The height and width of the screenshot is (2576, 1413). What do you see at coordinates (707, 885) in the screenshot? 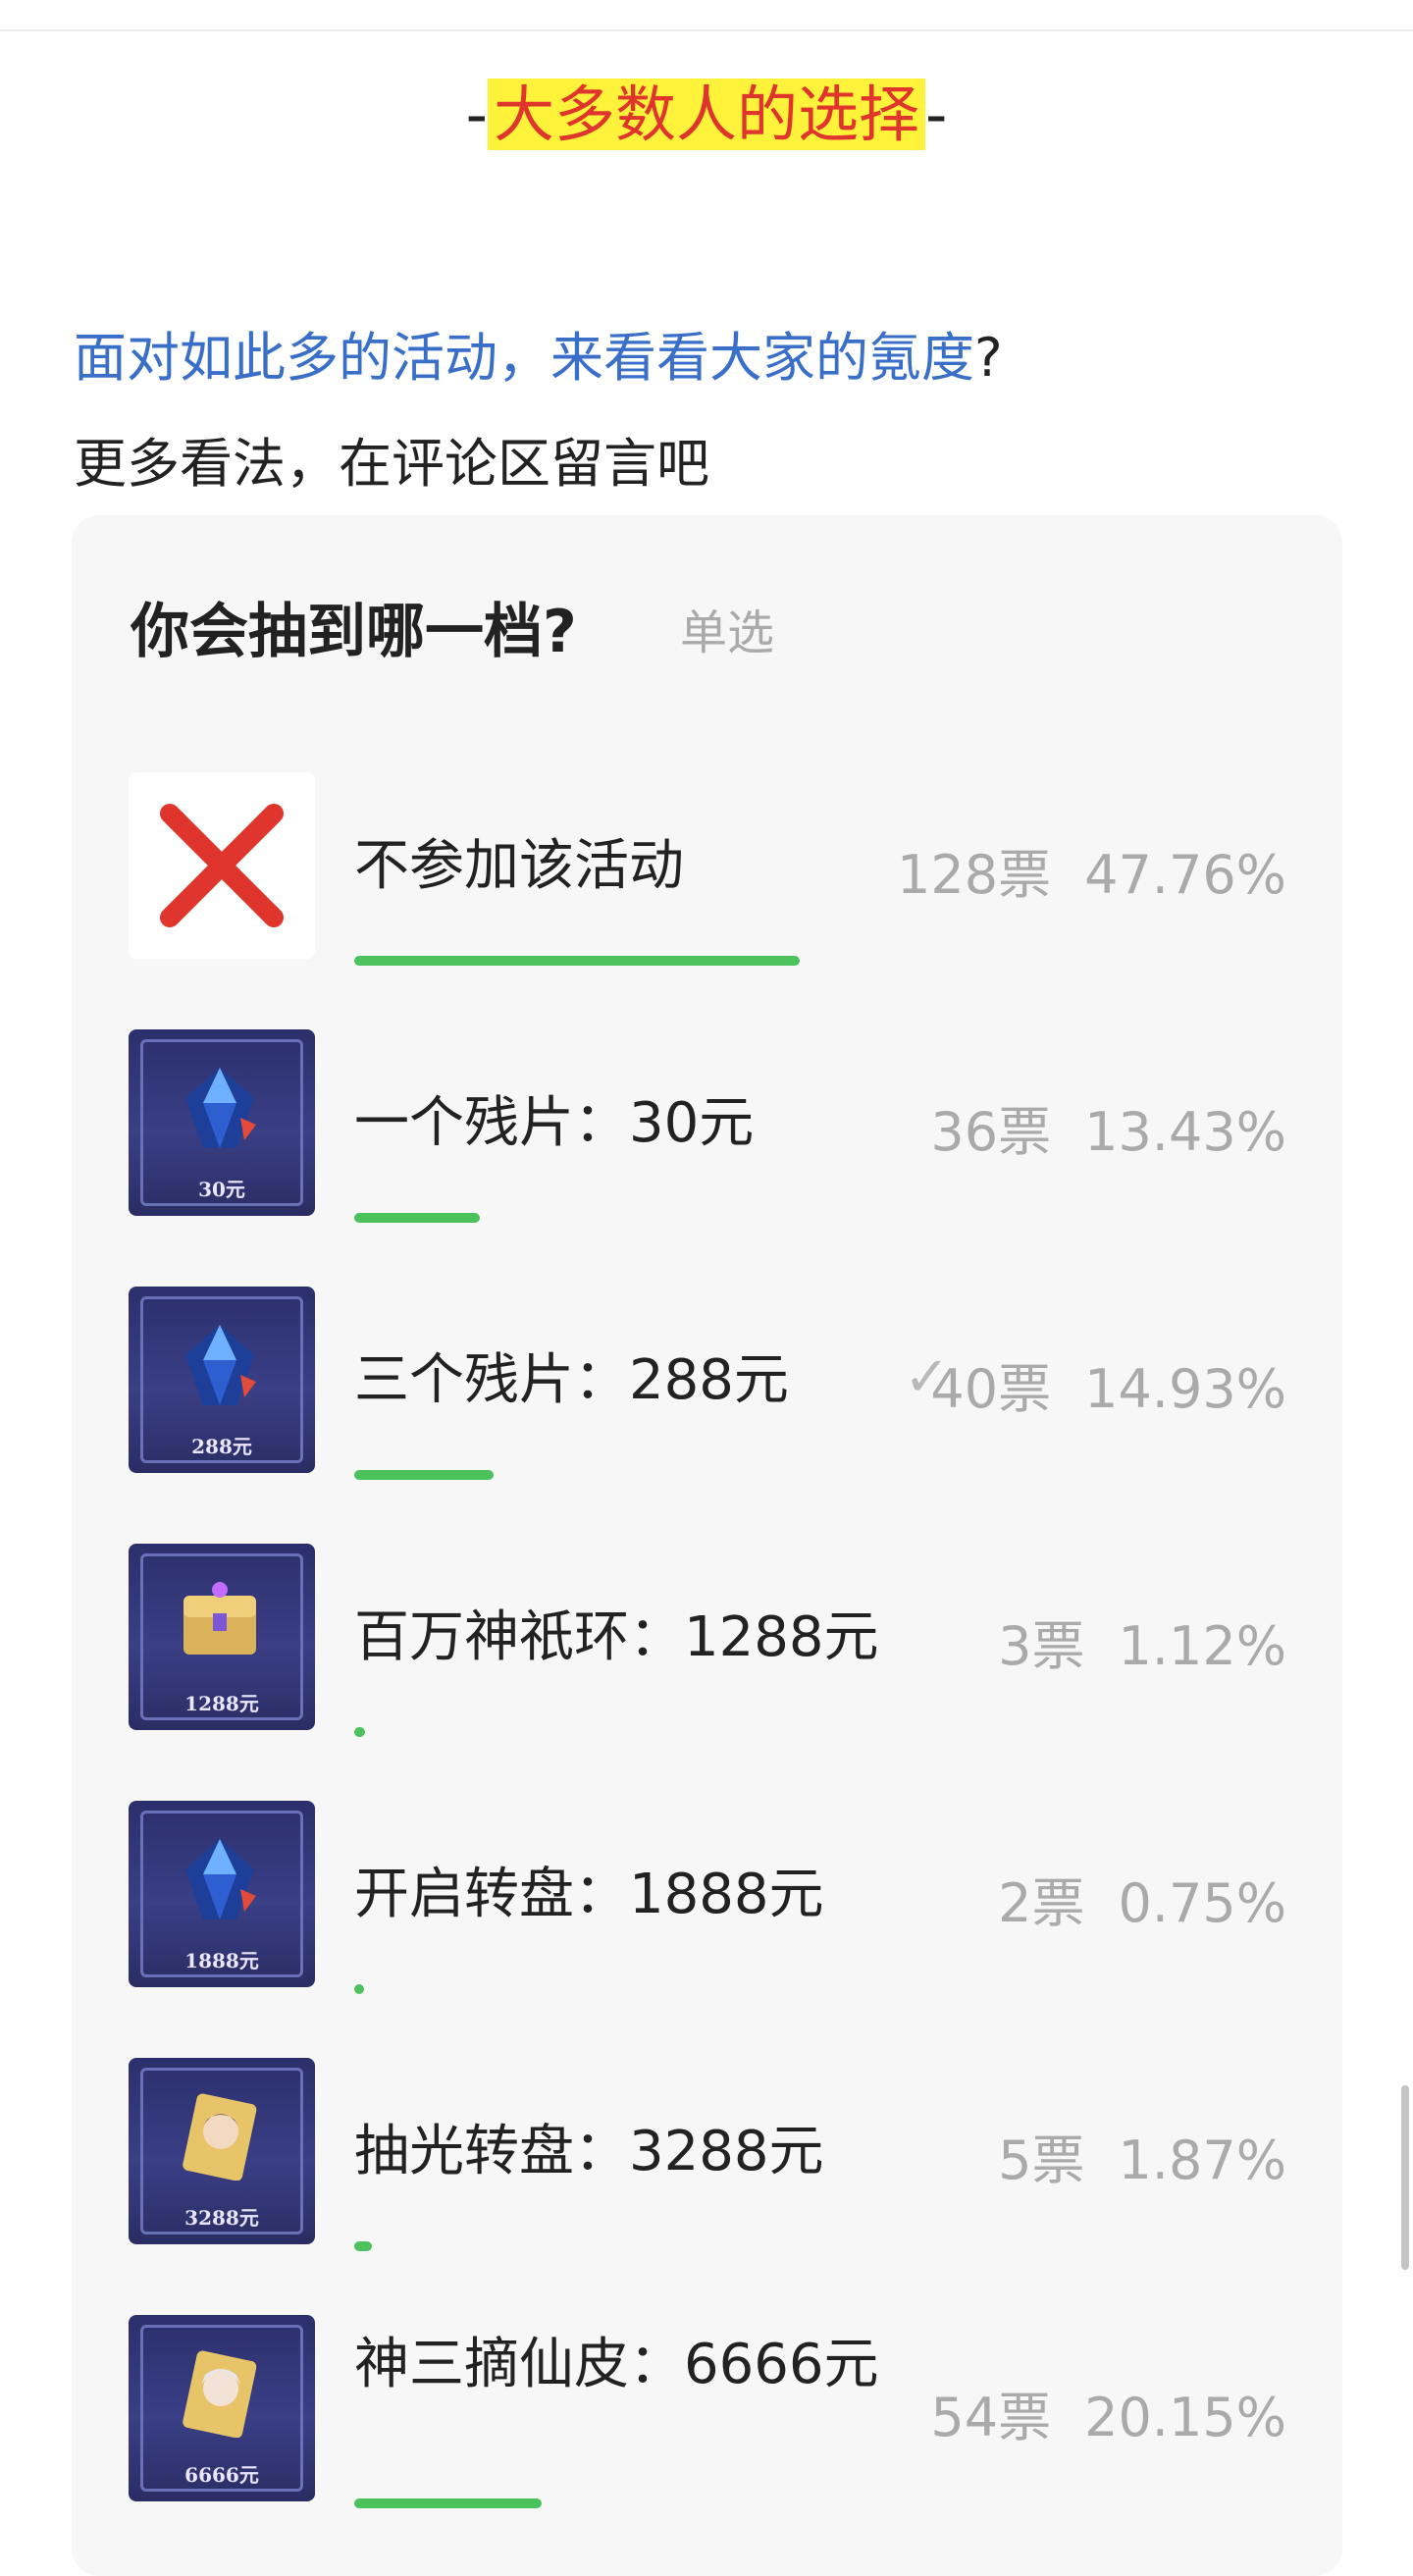
I see `poll-option: 不参加该活动 128票 47.76%` at bounding box center [707, 885].